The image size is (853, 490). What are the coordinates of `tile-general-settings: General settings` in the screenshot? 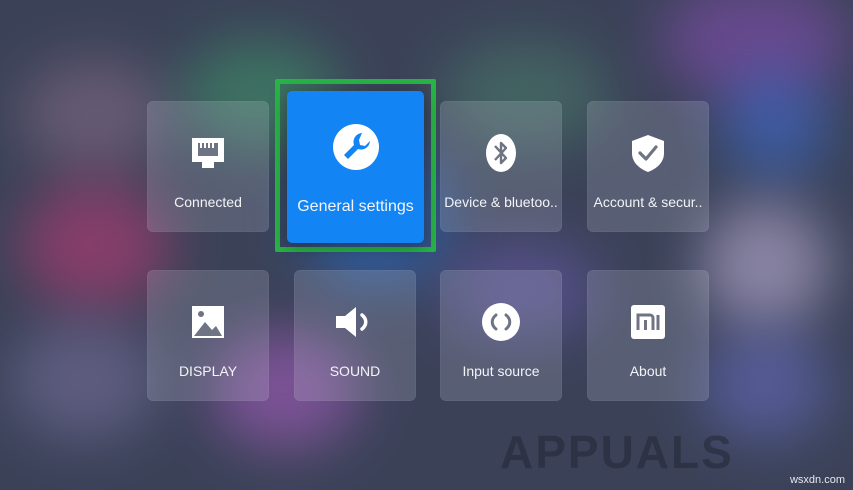 It's located at (355, 167).